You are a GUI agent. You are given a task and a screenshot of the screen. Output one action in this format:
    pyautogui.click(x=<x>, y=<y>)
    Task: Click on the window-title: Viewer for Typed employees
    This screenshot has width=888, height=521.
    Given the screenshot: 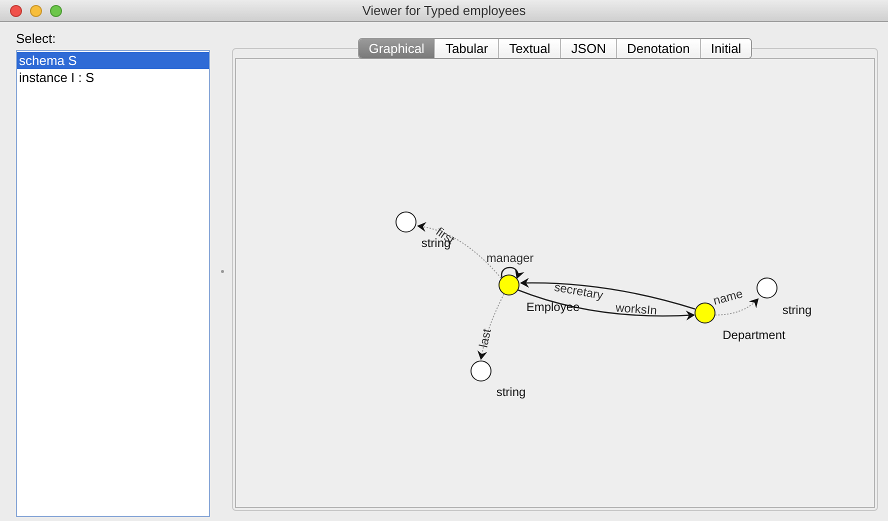 What is the action you would take?
    pyautogui.click(x=444, y=11)
    